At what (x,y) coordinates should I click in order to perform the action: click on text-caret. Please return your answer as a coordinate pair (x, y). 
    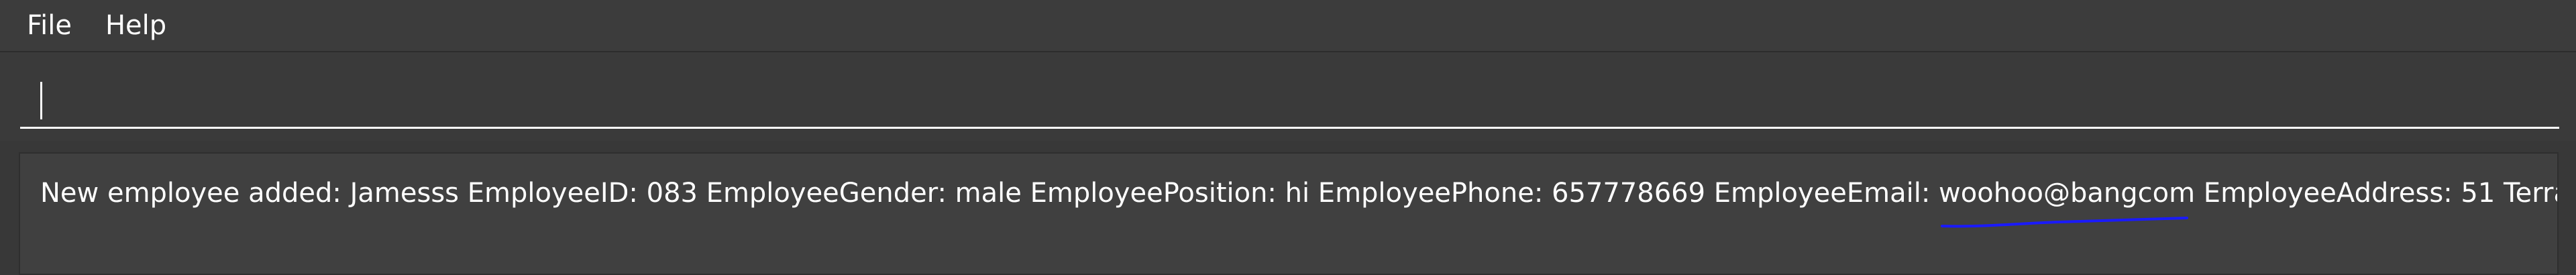
    Looking at the image, I should click on (41, 101).